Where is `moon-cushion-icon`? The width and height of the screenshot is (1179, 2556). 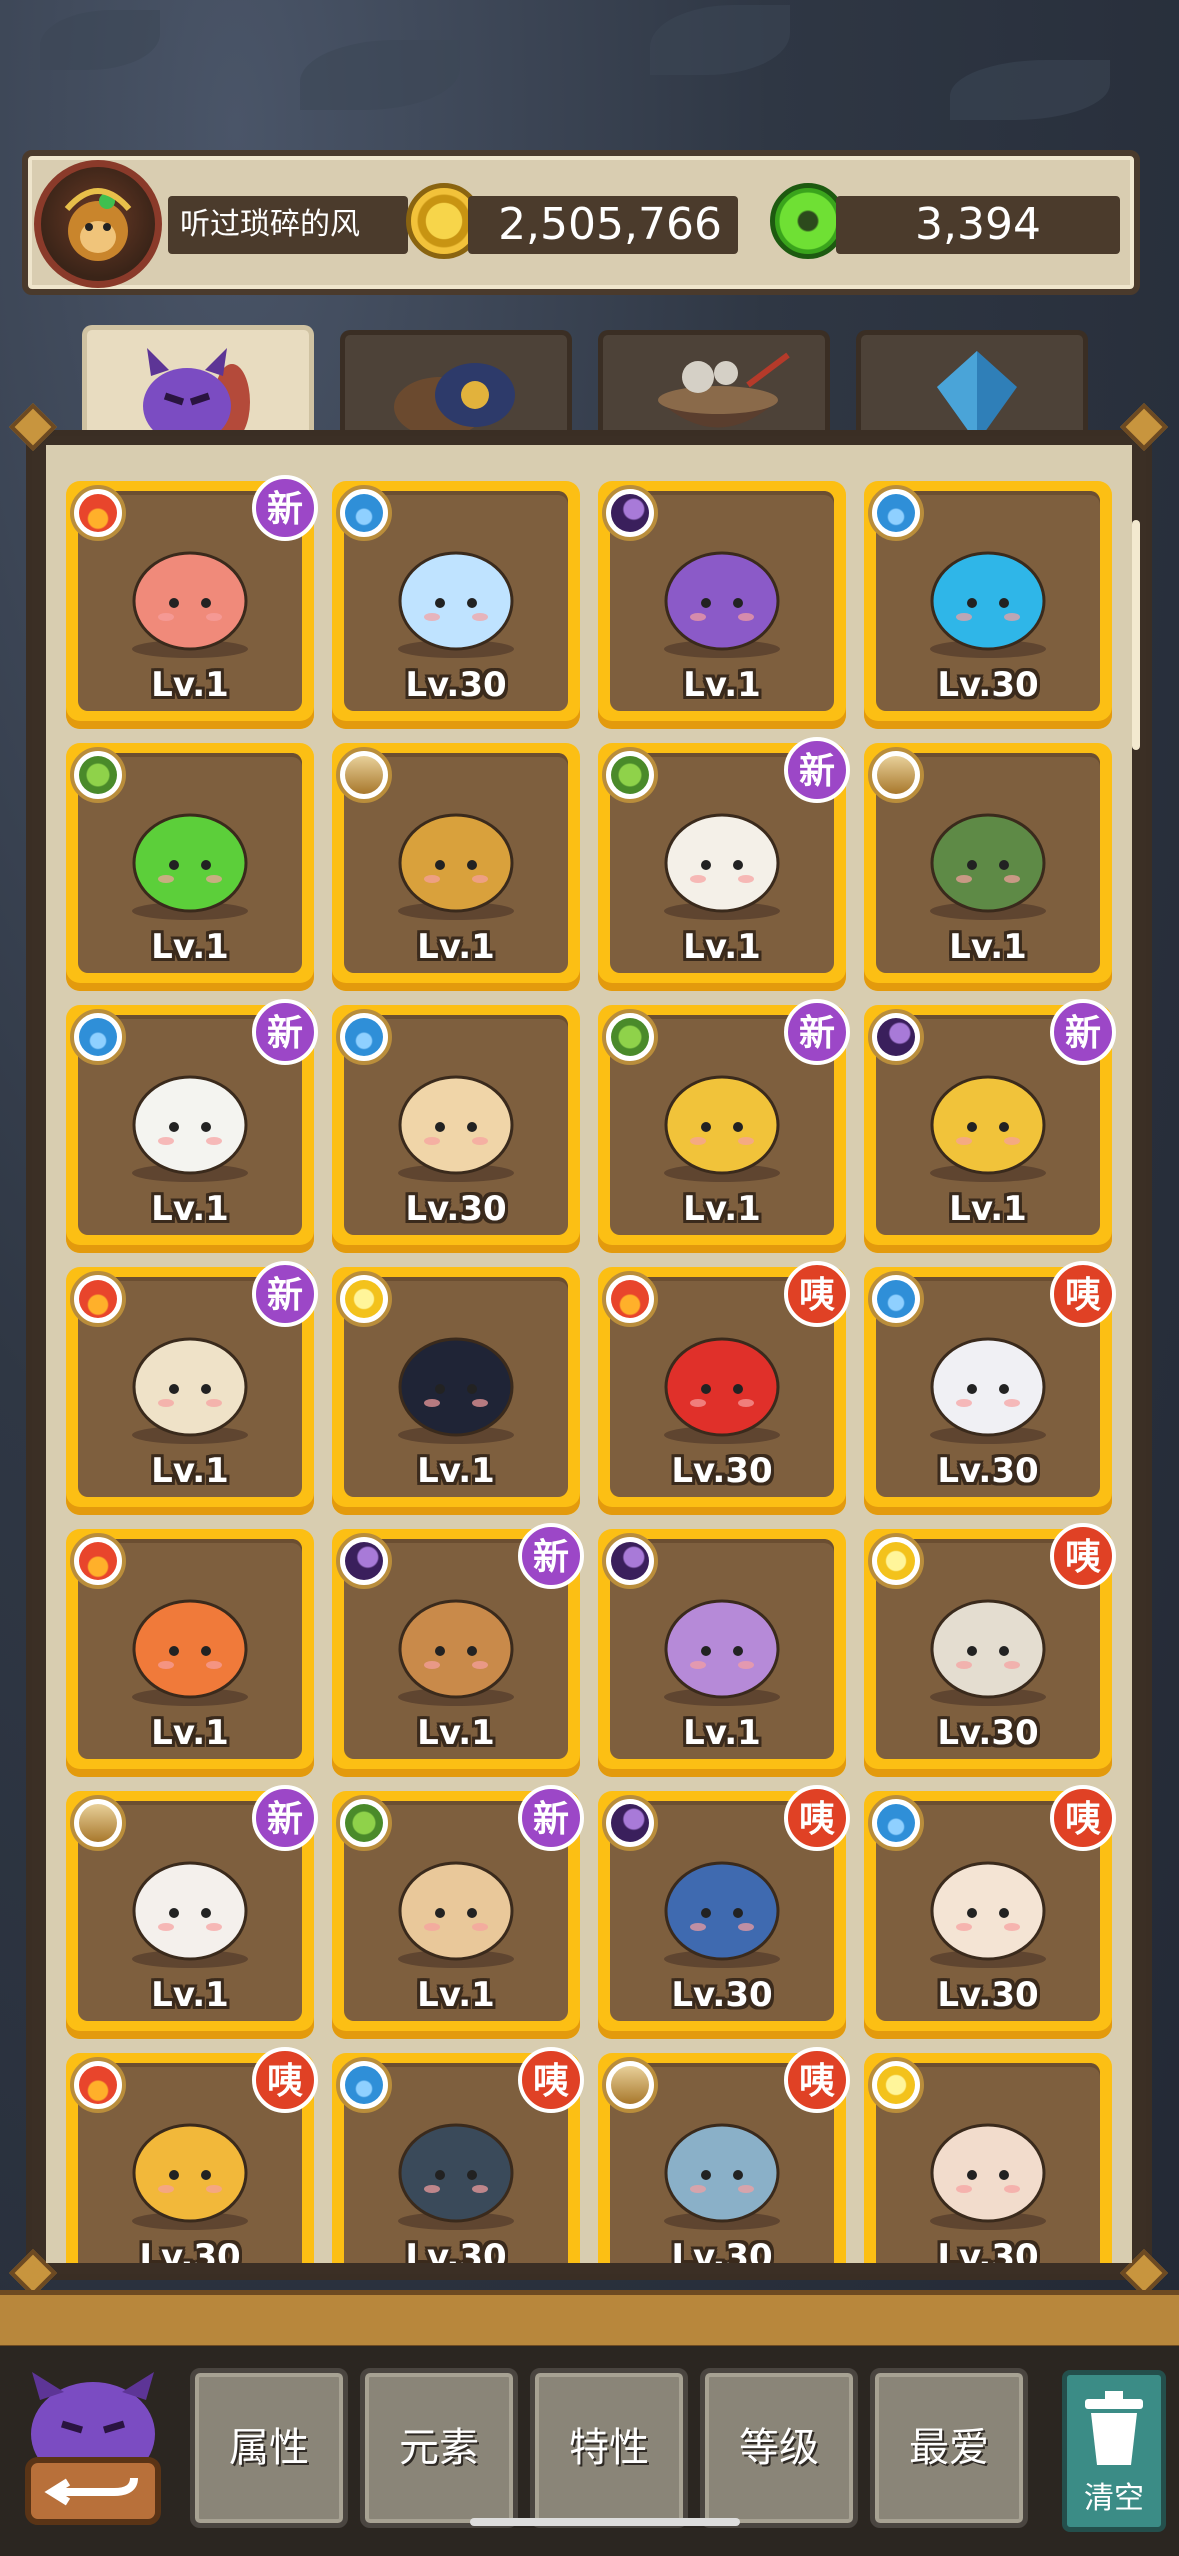
moon-cushion-icon is located at coordinates (456, 1390).